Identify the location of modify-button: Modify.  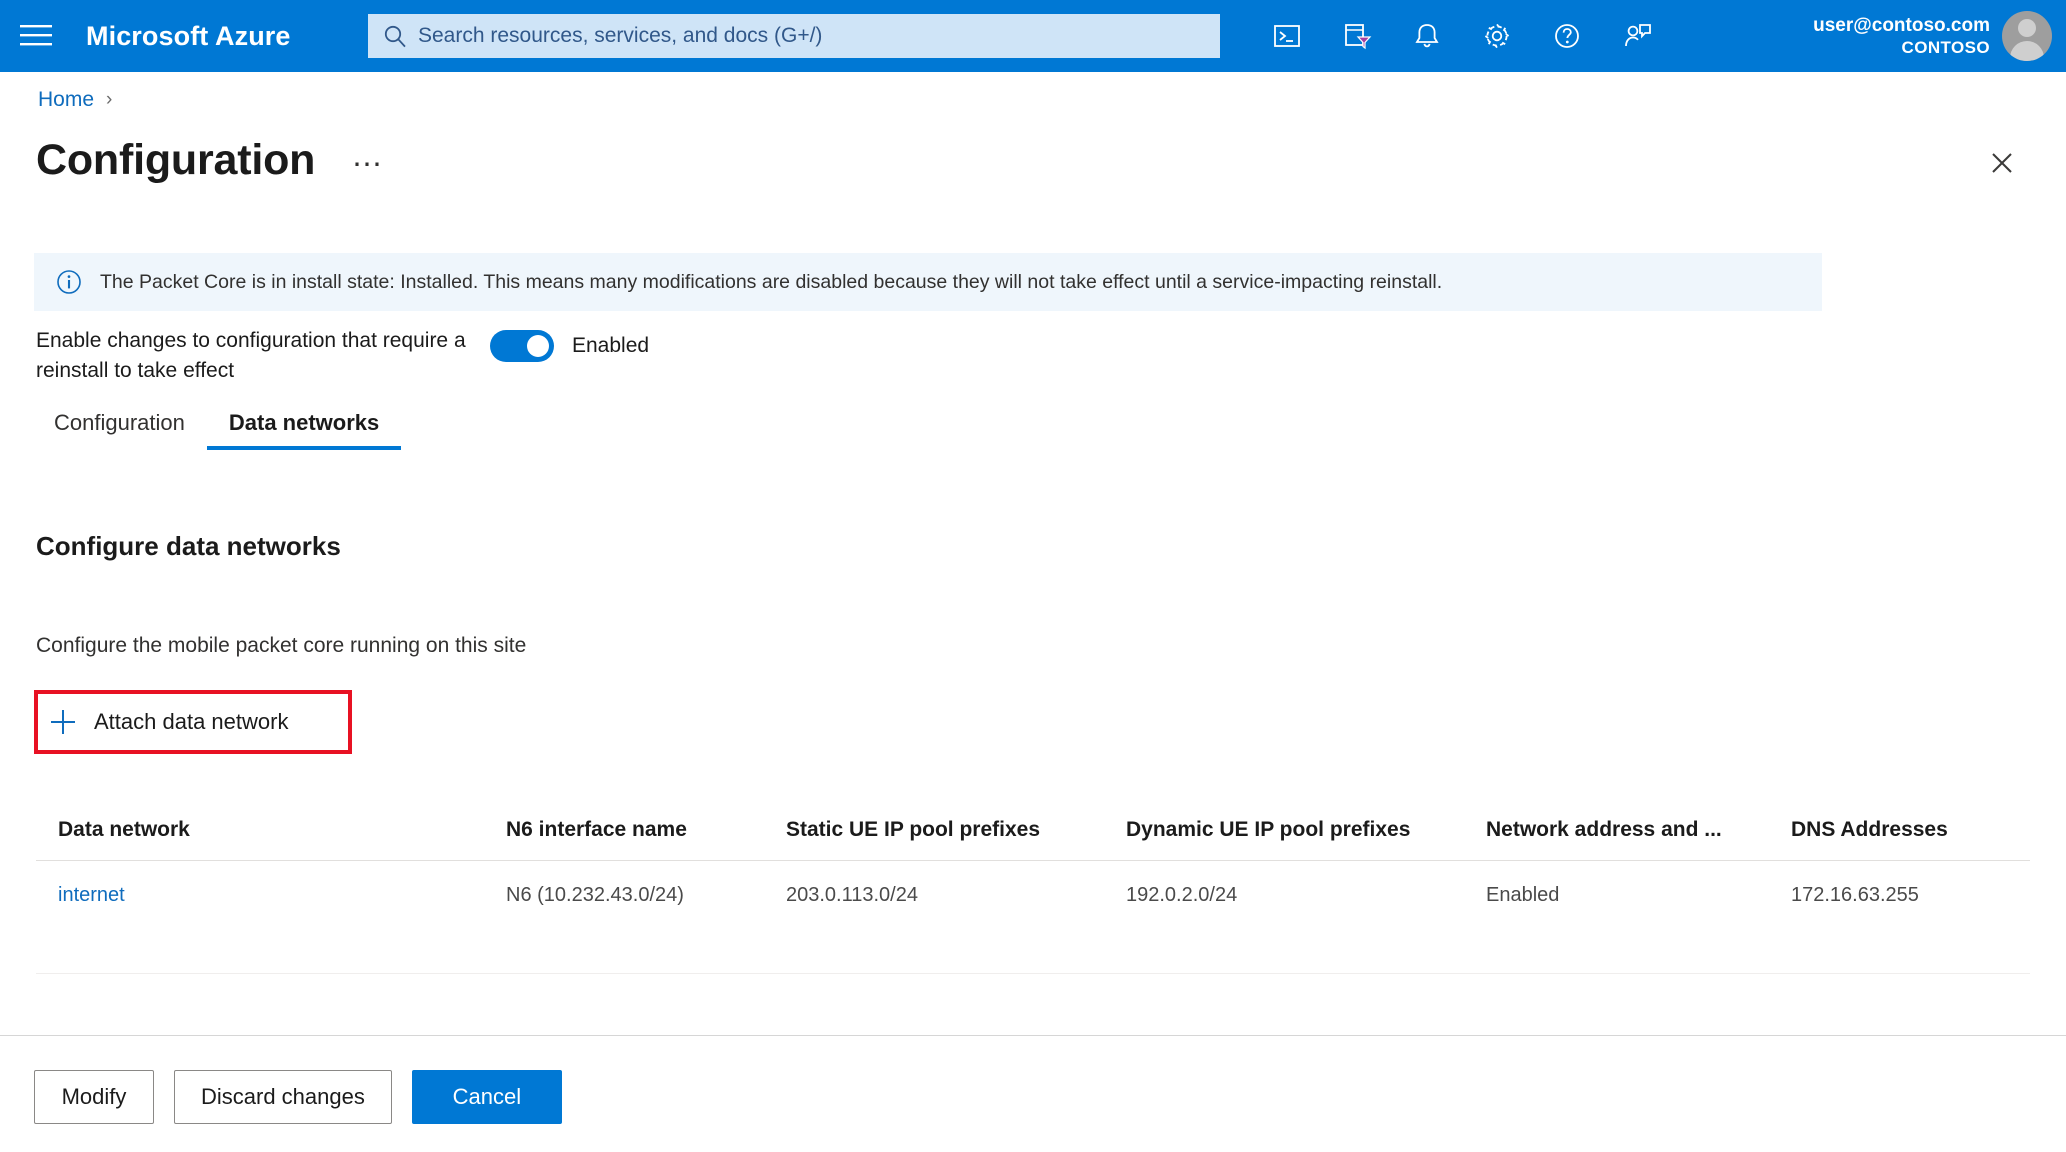
(94, 1097).